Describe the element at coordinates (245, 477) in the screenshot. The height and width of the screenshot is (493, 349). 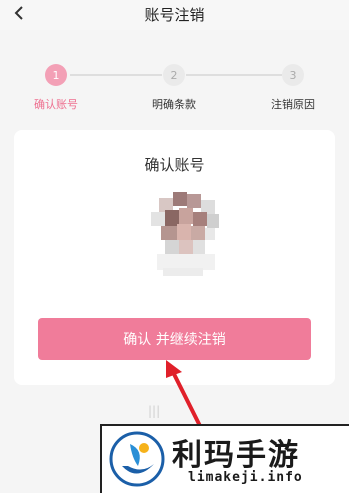
I see `watermark-domain: limakeji.info` at that location.